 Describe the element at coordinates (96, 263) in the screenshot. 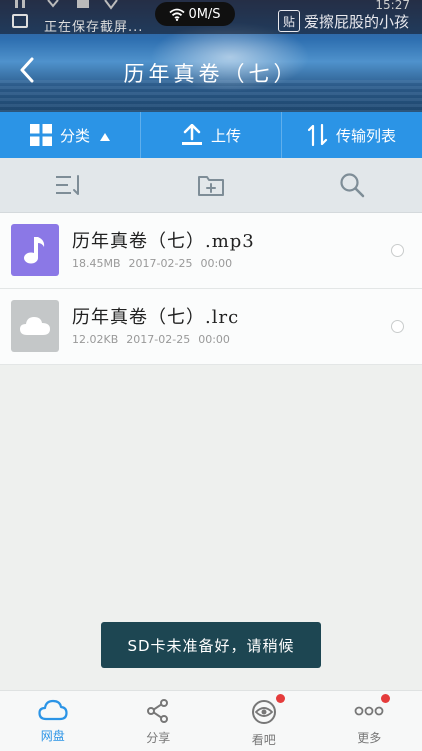

I see `file-size: 18.45MB` at that location.